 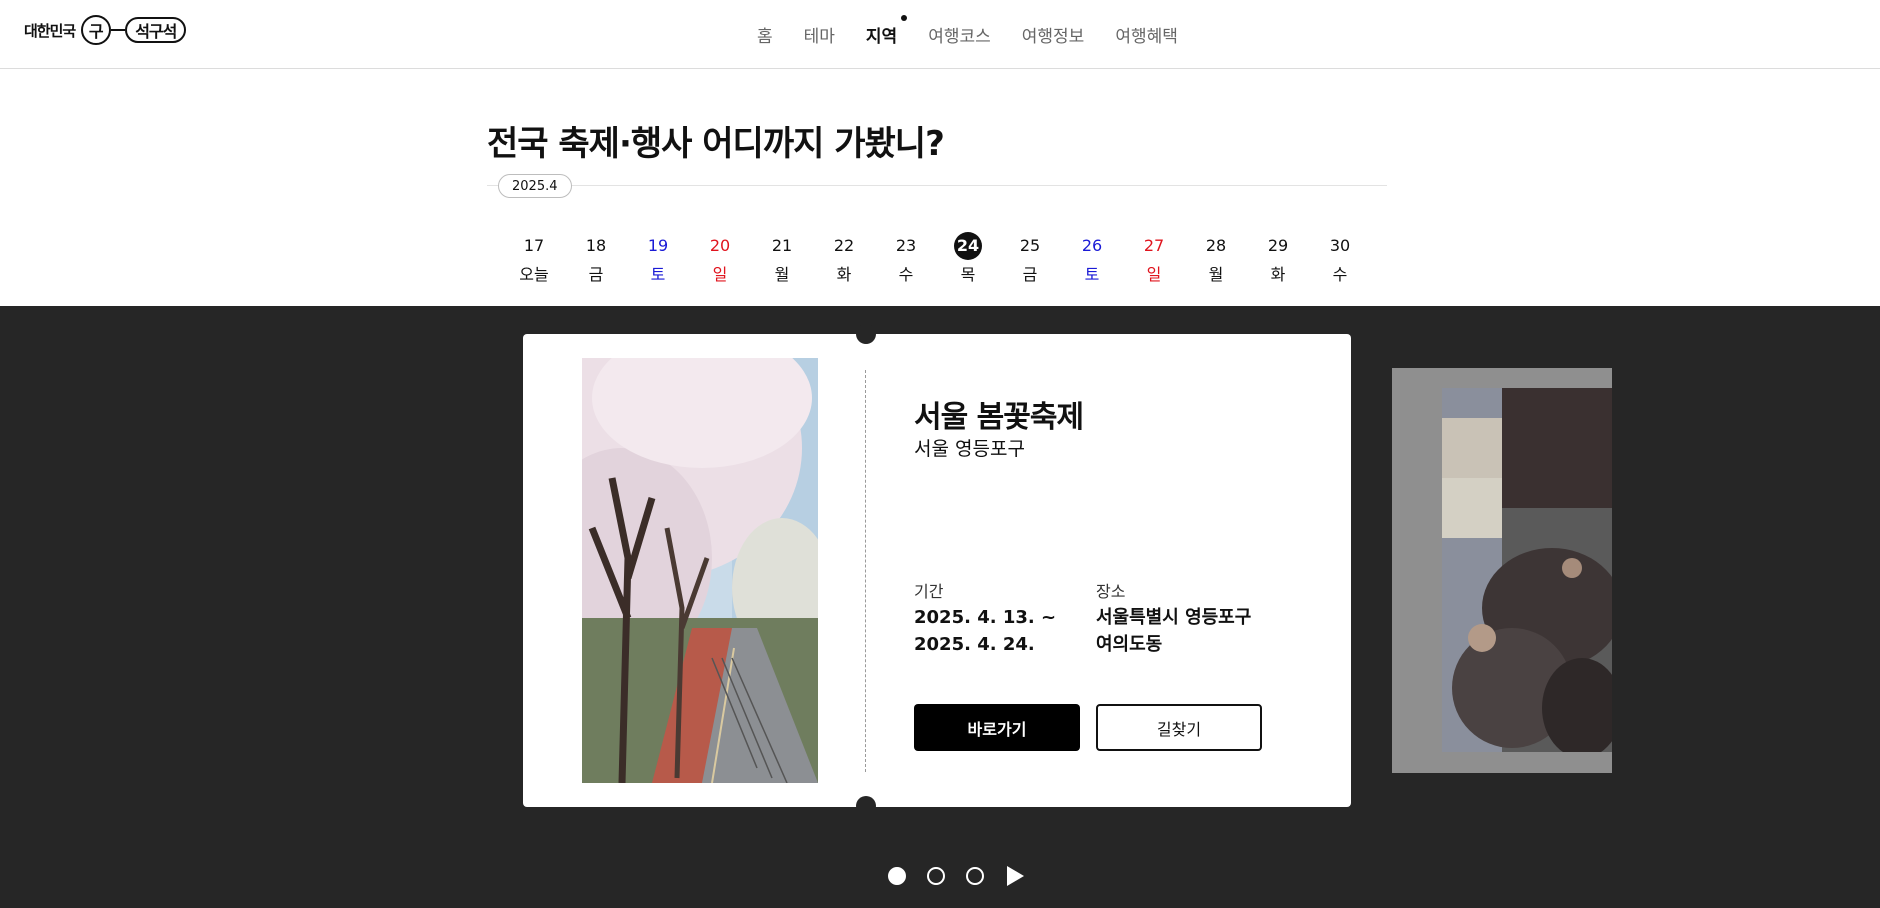 I want to click on date-number: 23, so click(x=906, y=245).